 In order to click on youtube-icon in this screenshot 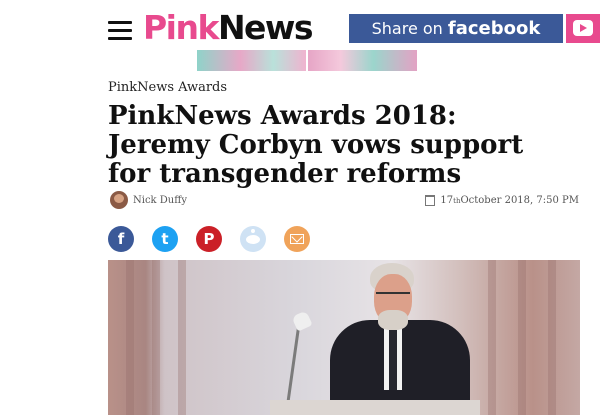, I will do `click(583, 28)`.